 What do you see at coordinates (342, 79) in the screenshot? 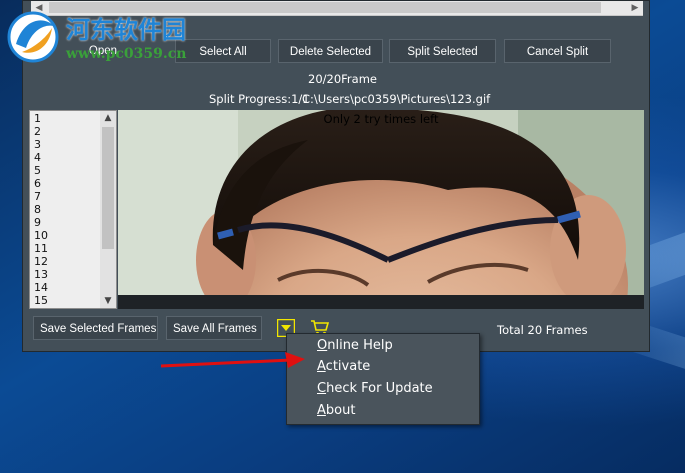
I see `frame-count: 20/20Frame` at bounding box center [342, 79].